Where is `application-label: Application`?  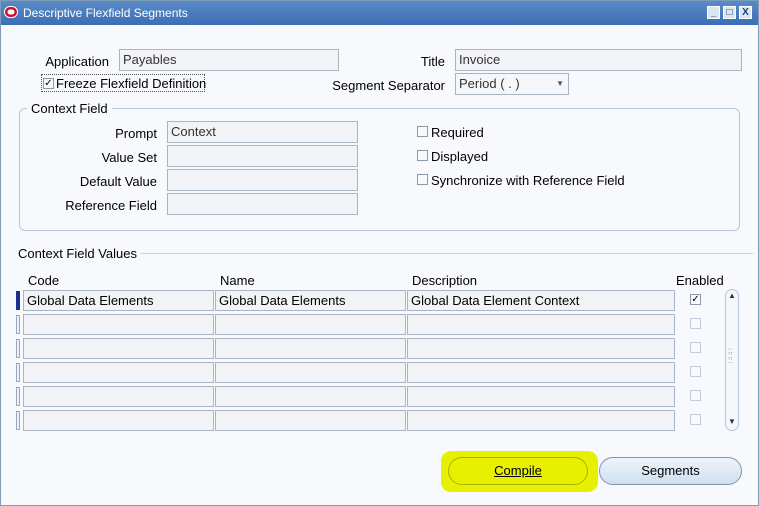
application-label: Application is located at coordinates (77, 61).